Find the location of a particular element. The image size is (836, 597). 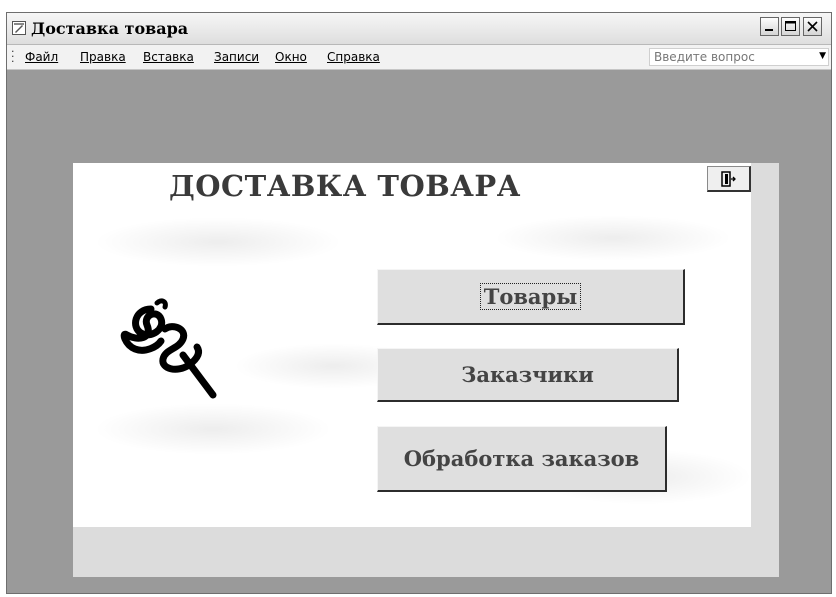

ask-question-input: Введите вопрос ▼ is located at coordinates (739, 57).